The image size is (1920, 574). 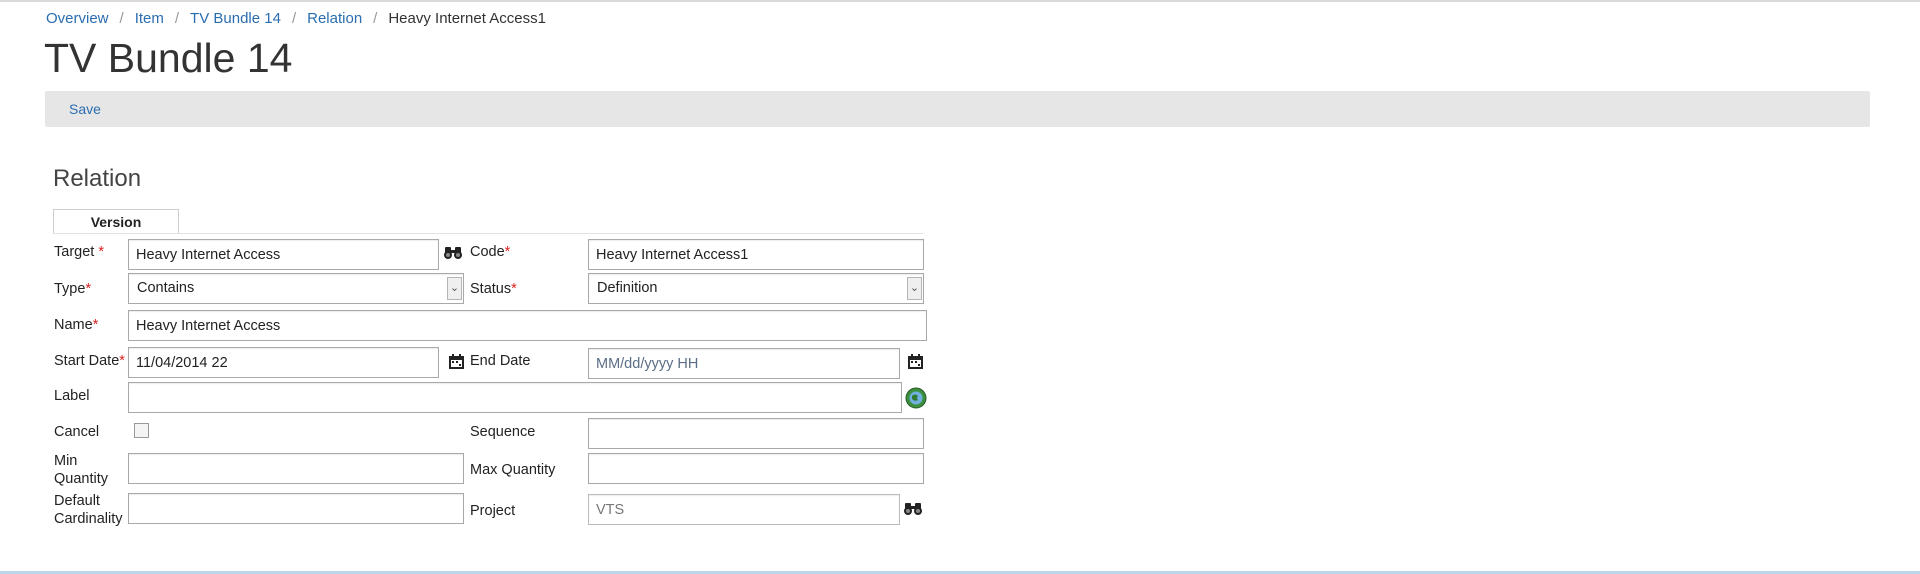 I want to click on globe-icon, so click(x=916, y=400).